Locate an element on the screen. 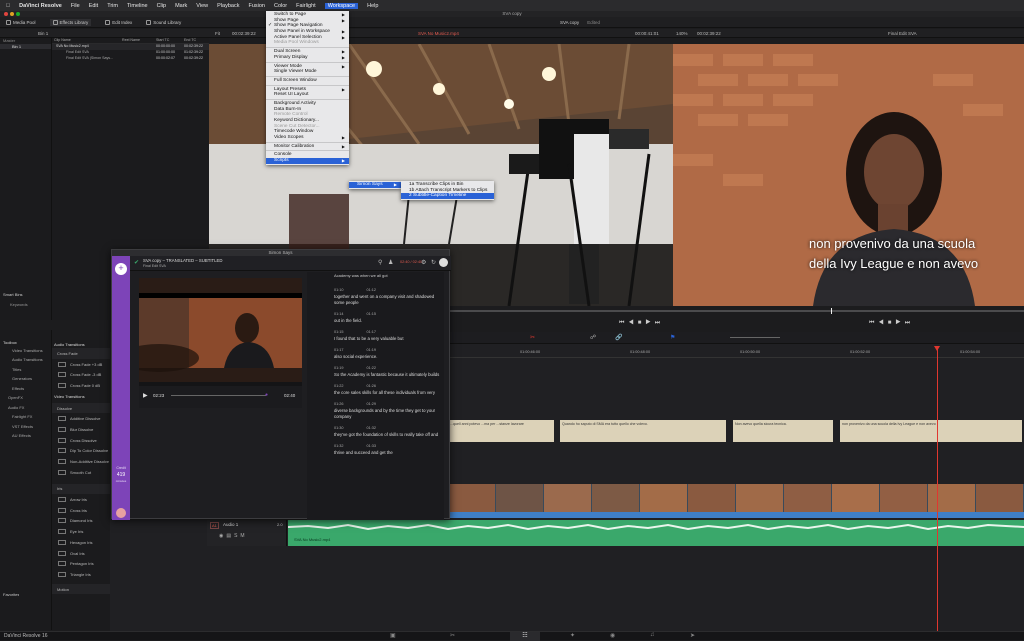  source-scrubber is located at coordinates (561, 311).